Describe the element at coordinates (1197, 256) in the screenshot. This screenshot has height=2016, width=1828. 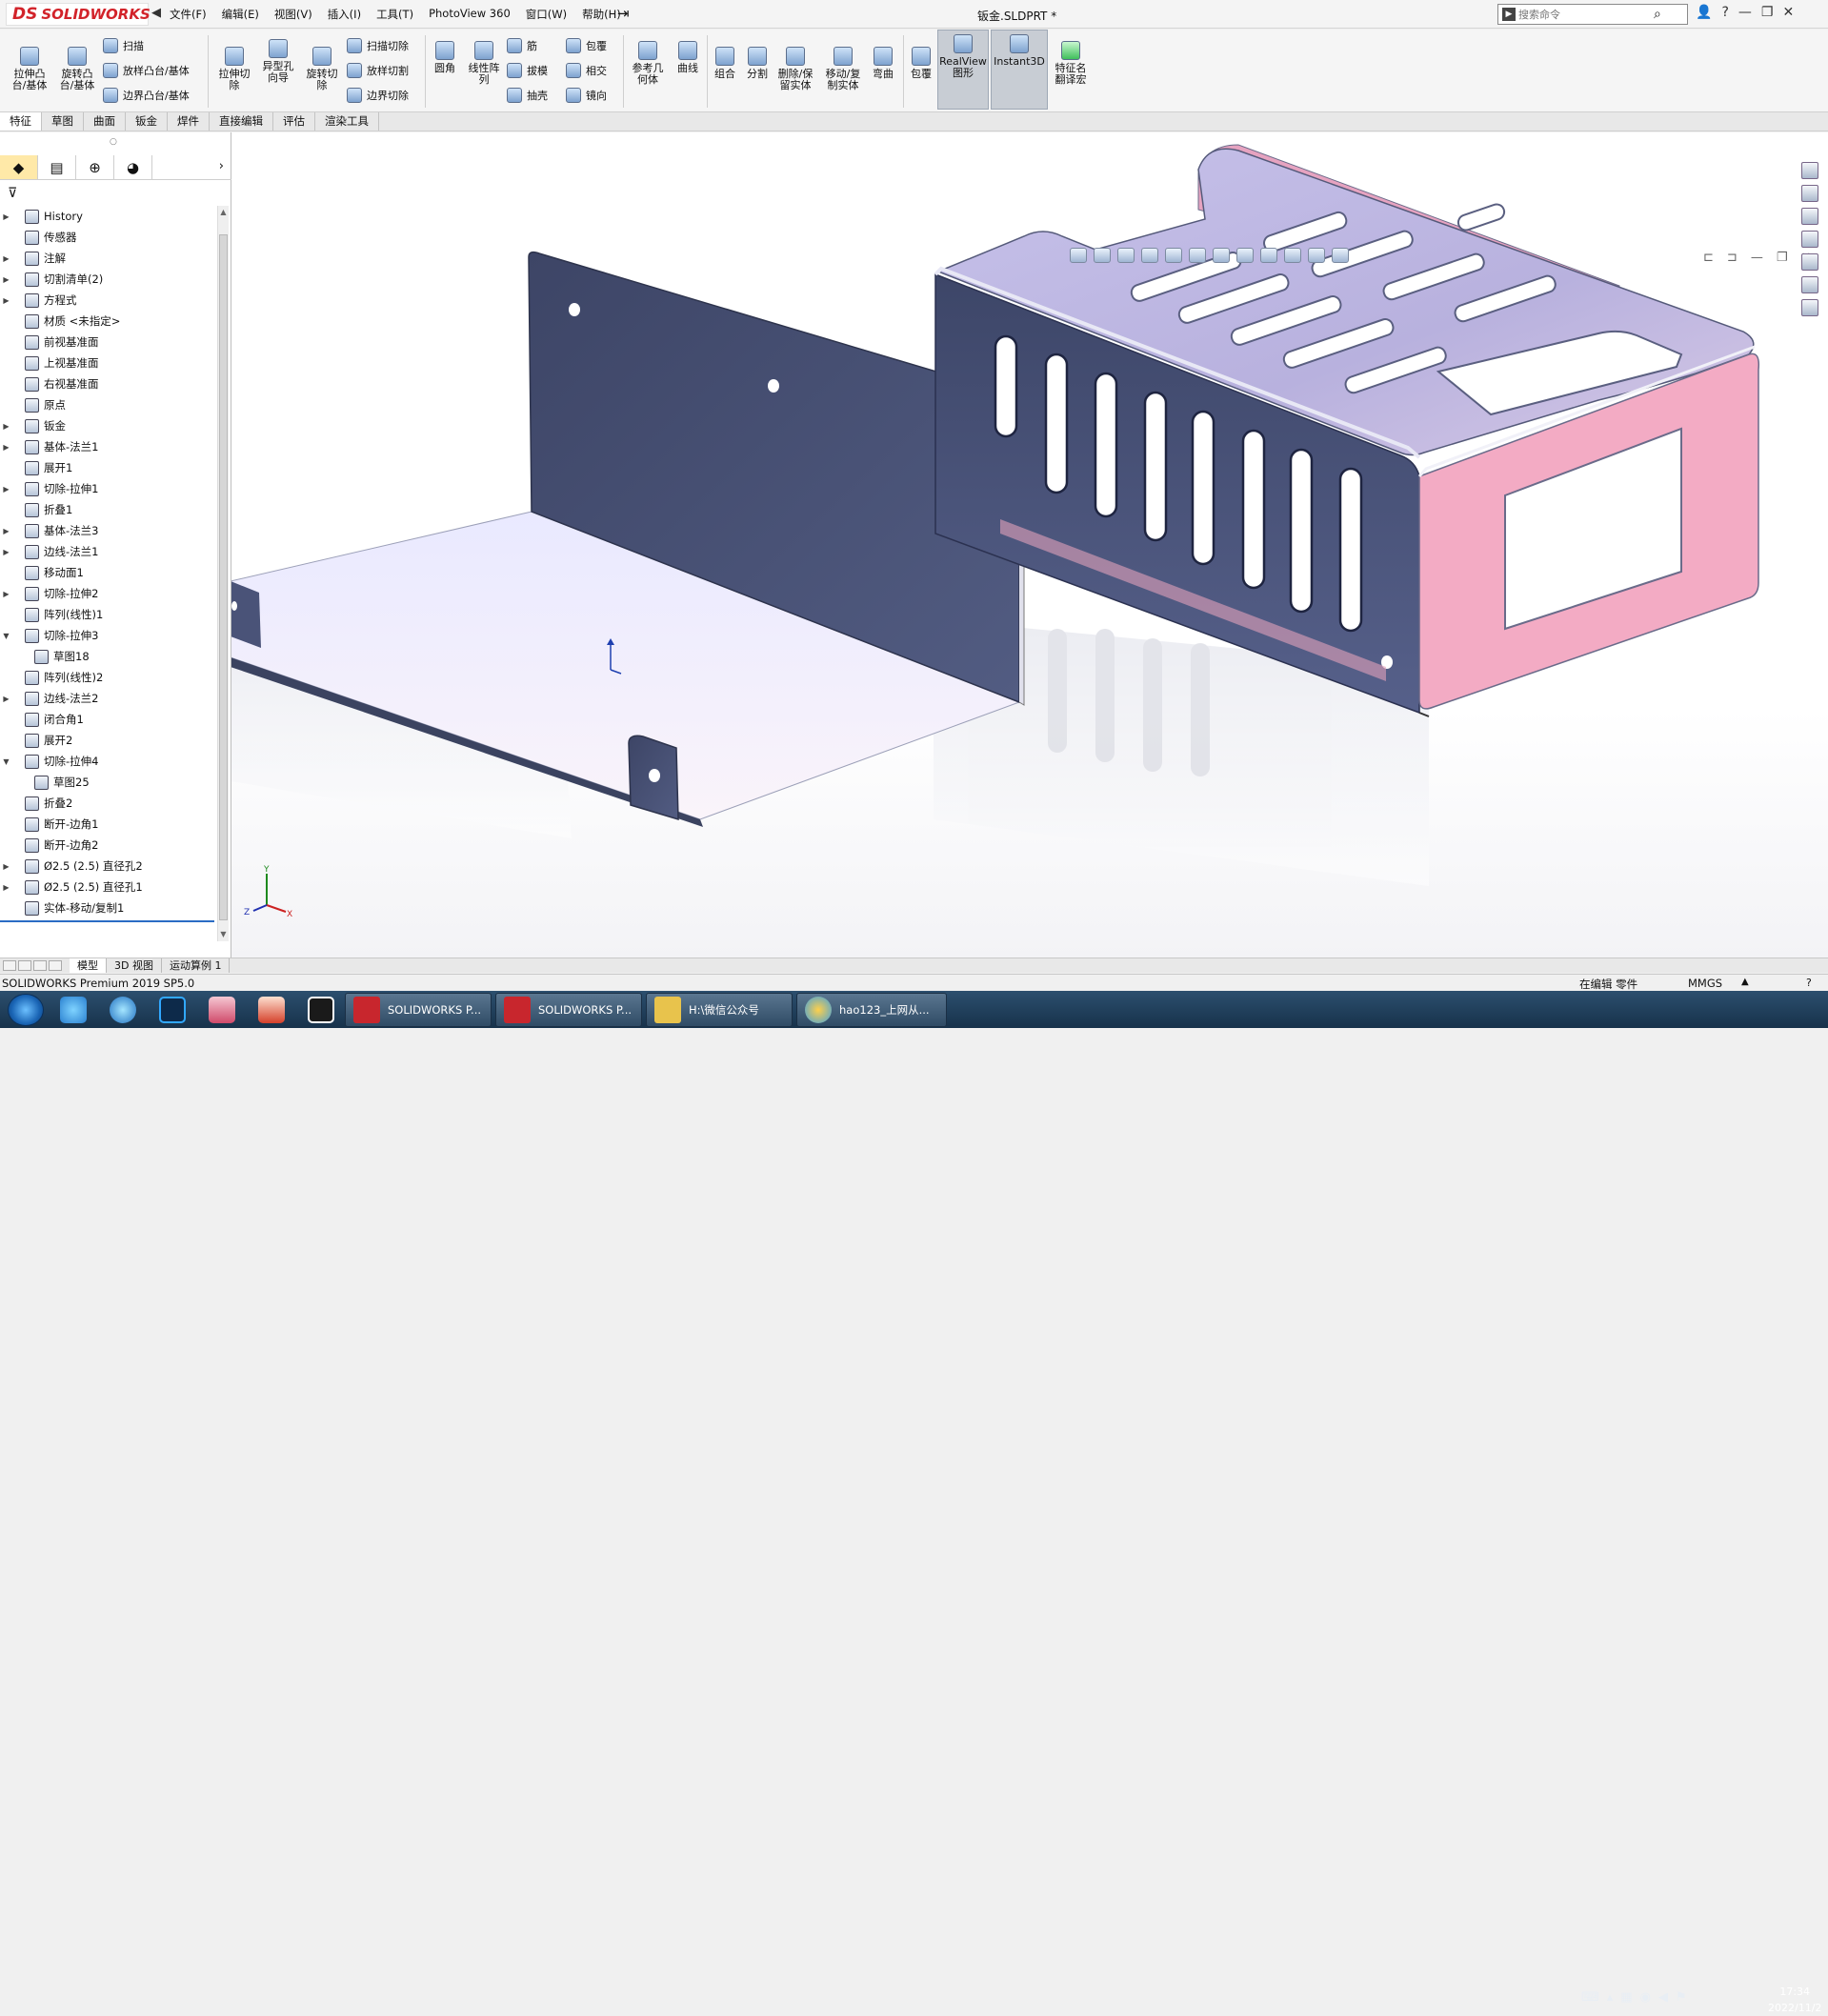
I see `dynamic-annotation-icon` at that location.